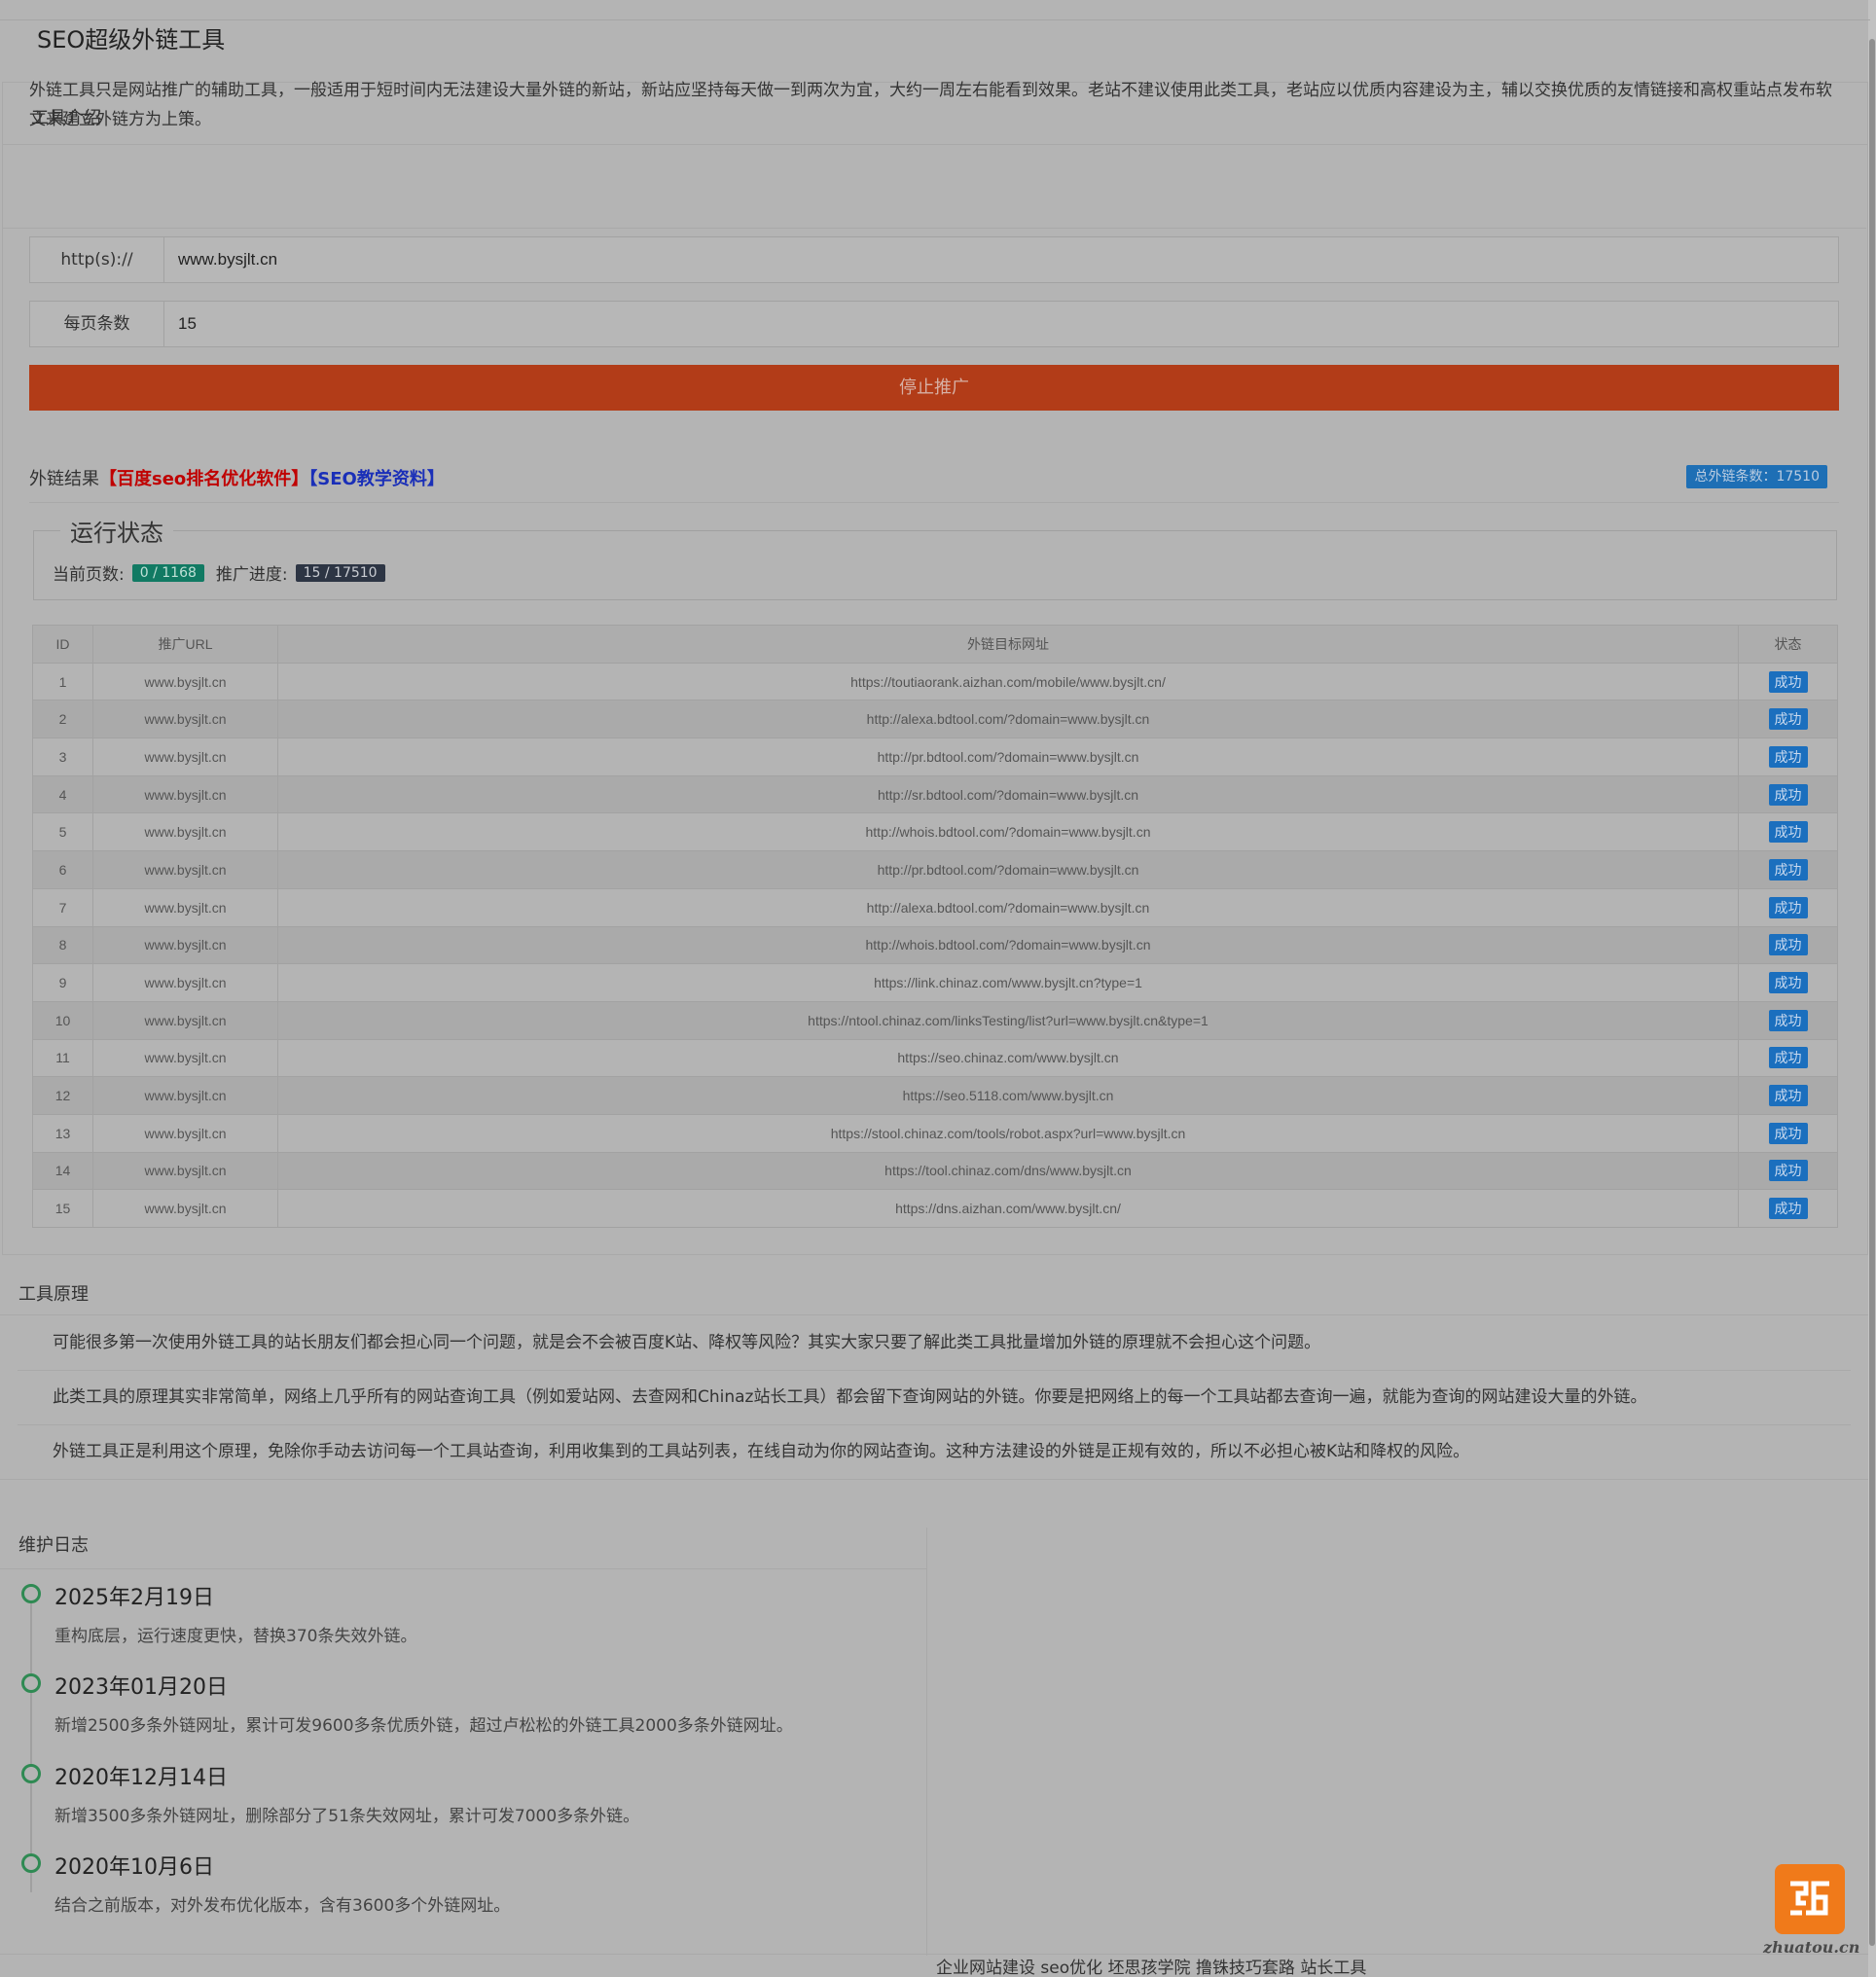  I want to click on table-header-row: ID 推广URL 外链目标网址 状态, so click(935, 644).